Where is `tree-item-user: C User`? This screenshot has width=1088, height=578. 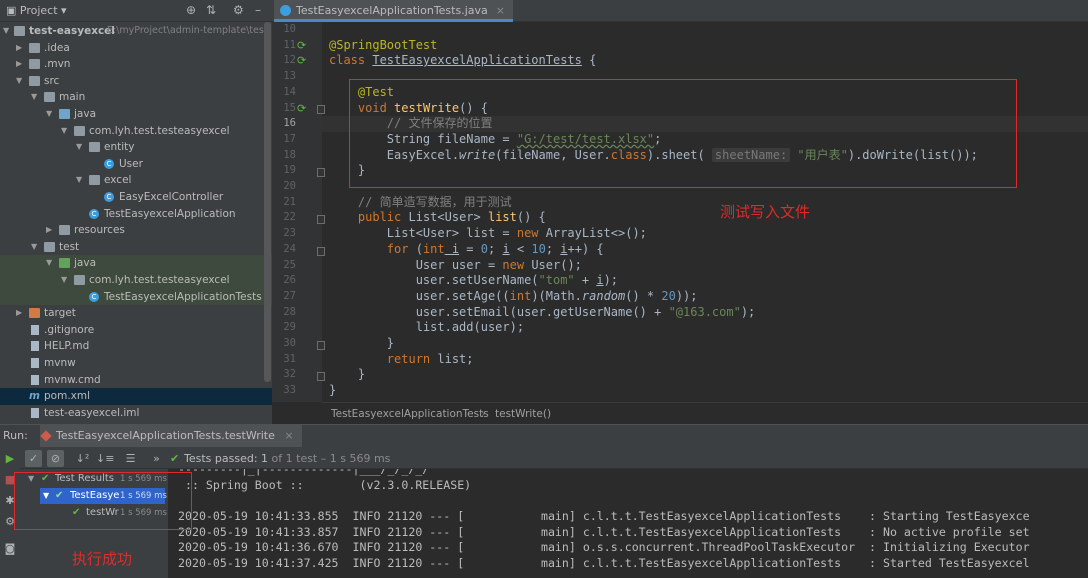 tree-item-user: C User is located at coordinates (136, 164).